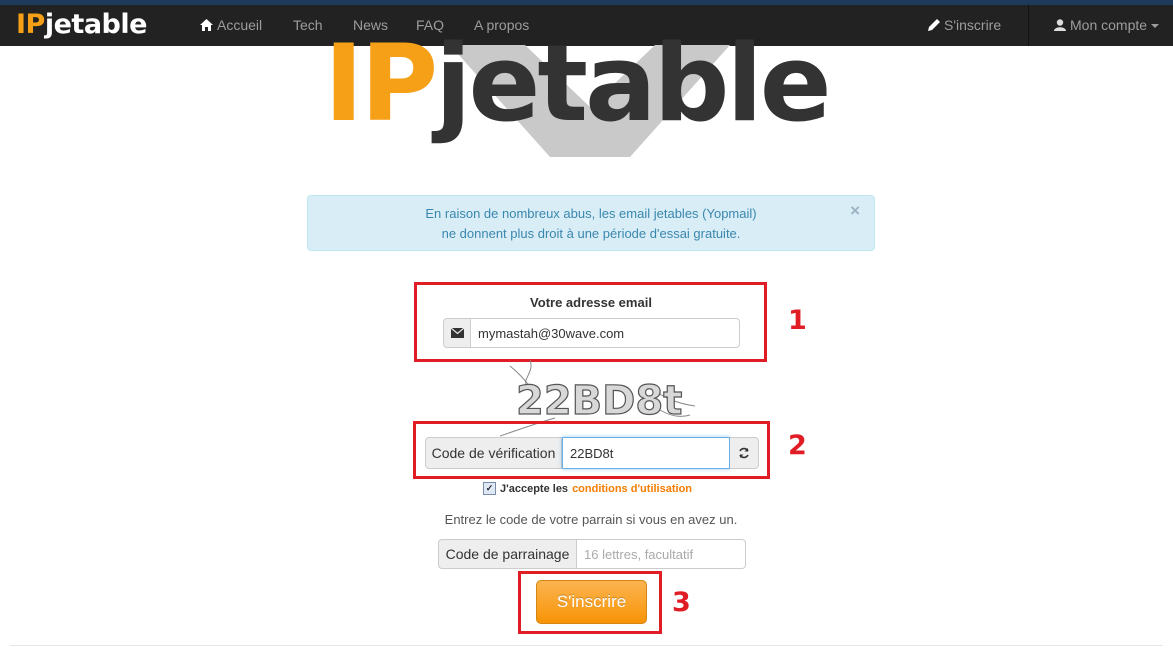  I want to click on refresh-captcha-button, so click(744, 453).